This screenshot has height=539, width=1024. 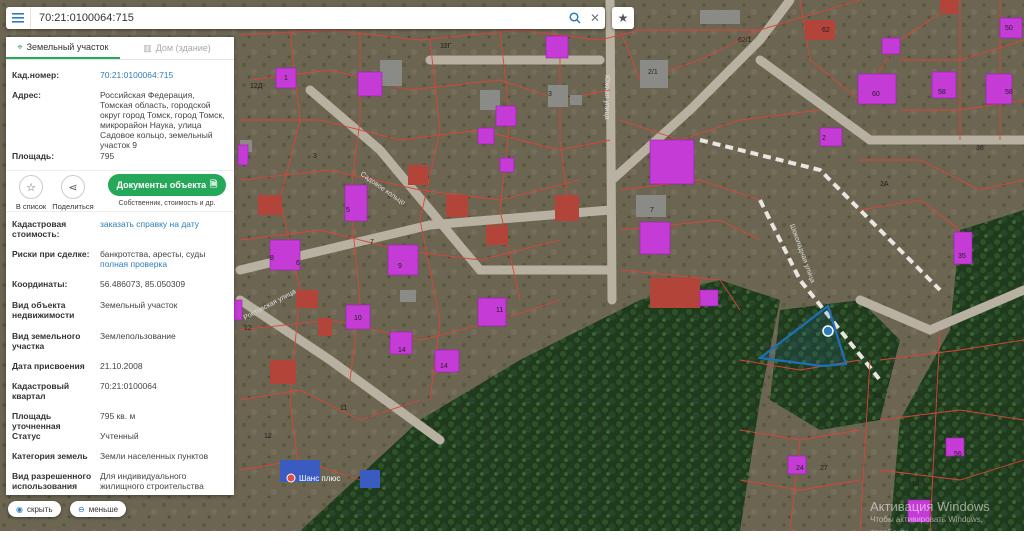 I want to click on field-area-precise: Площадь уточненная 795 кв. м, so click(x=120, y=421).